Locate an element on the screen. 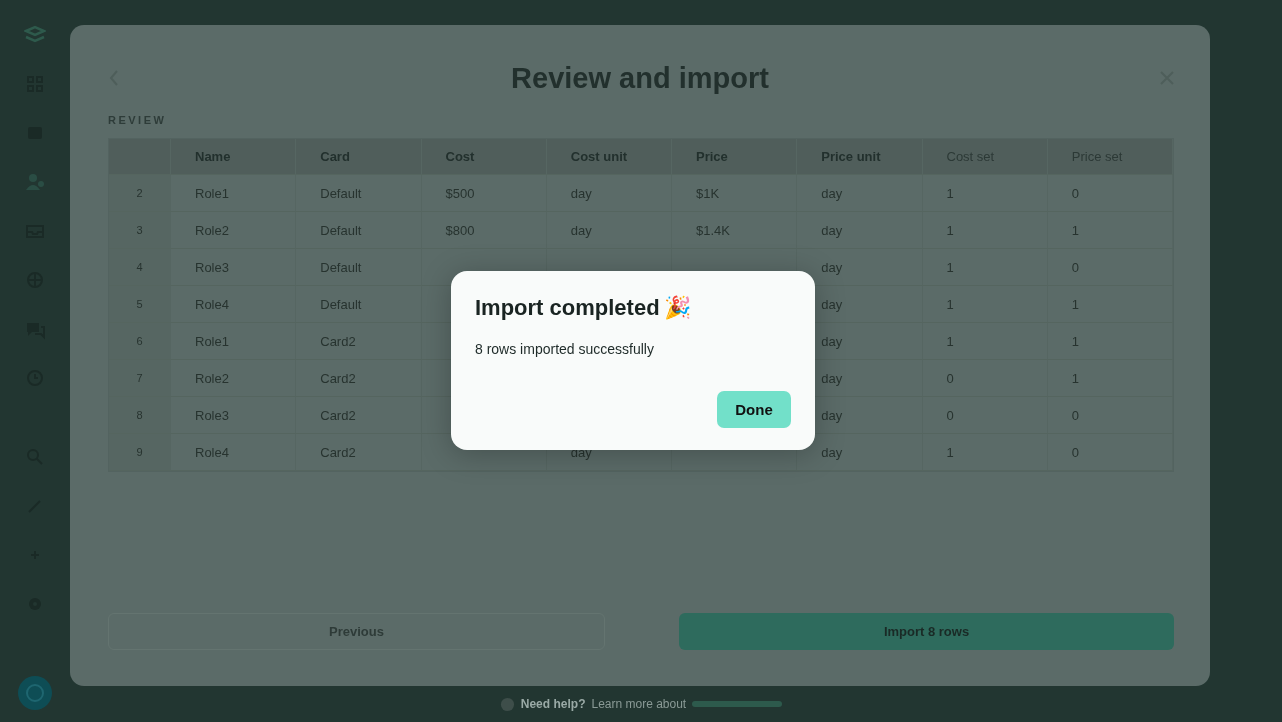  help-link is located at coordinates (737, 704).